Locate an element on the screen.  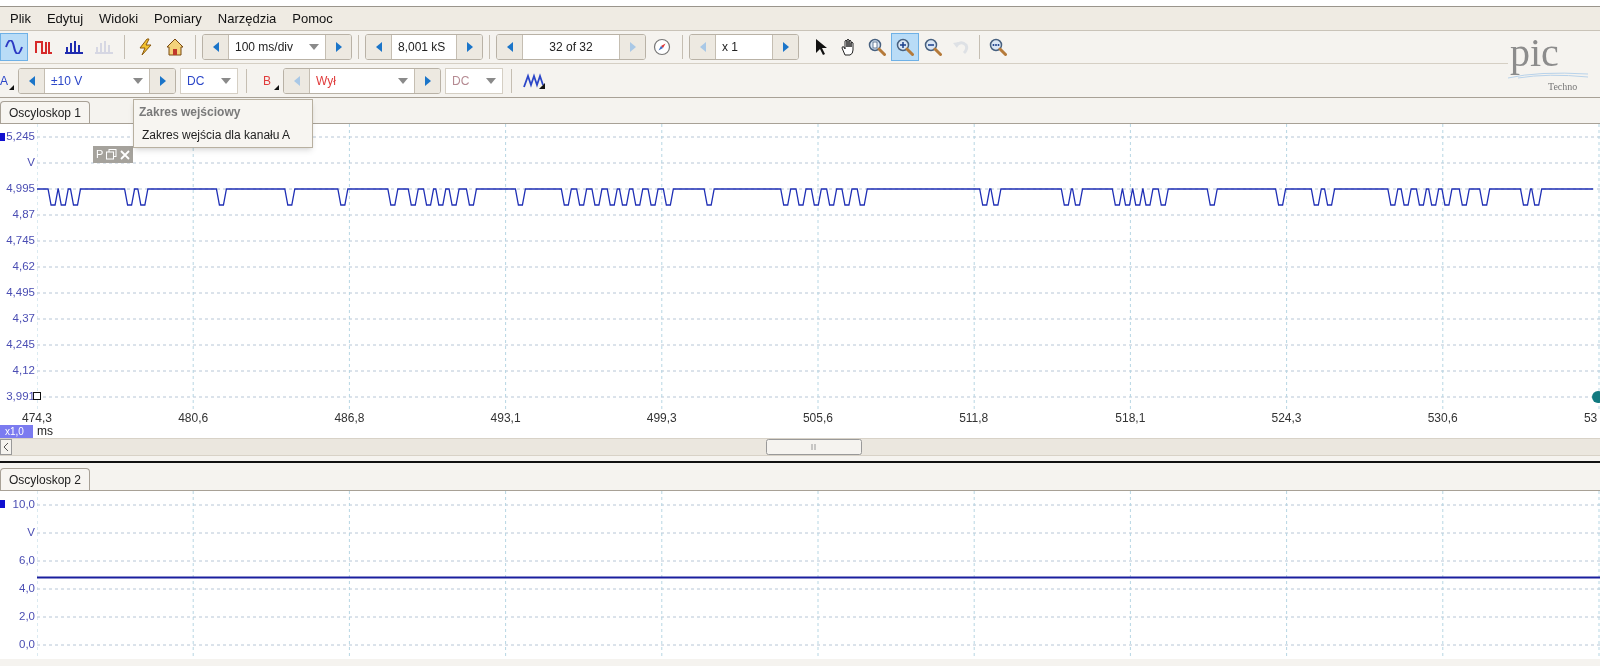
menu-item: Edytuj is located at coordinates (65, 18).